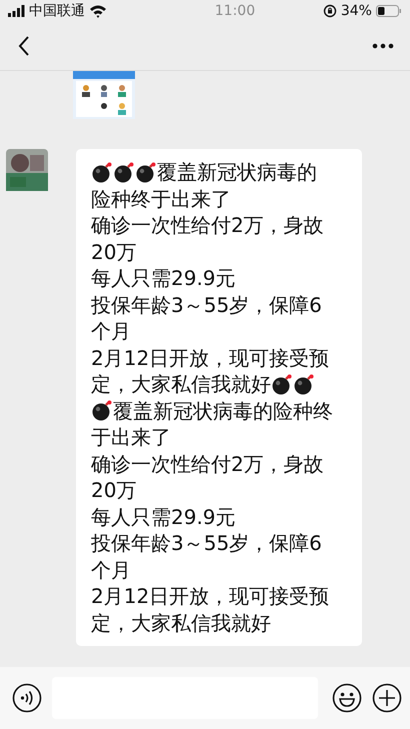 The width and height of the screenshot is (410, 729). Describe the element at coordinates (24, 46) in the screenshot. I see `back-icon` at that location.